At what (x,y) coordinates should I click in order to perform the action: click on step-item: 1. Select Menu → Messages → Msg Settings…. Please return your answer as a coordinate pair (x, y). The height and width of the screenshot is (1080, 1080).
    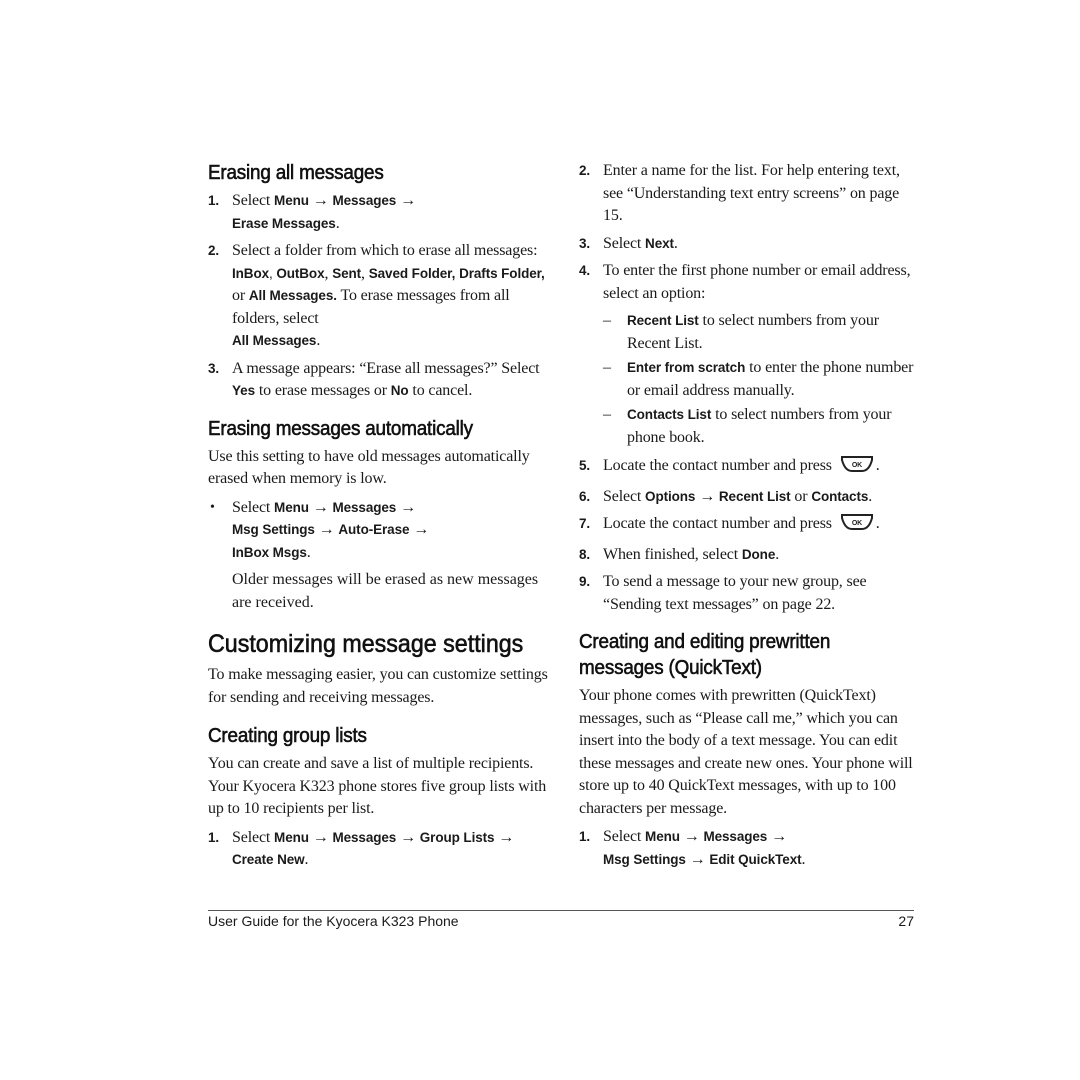
    Looking at the image, I should click on (749, 848).